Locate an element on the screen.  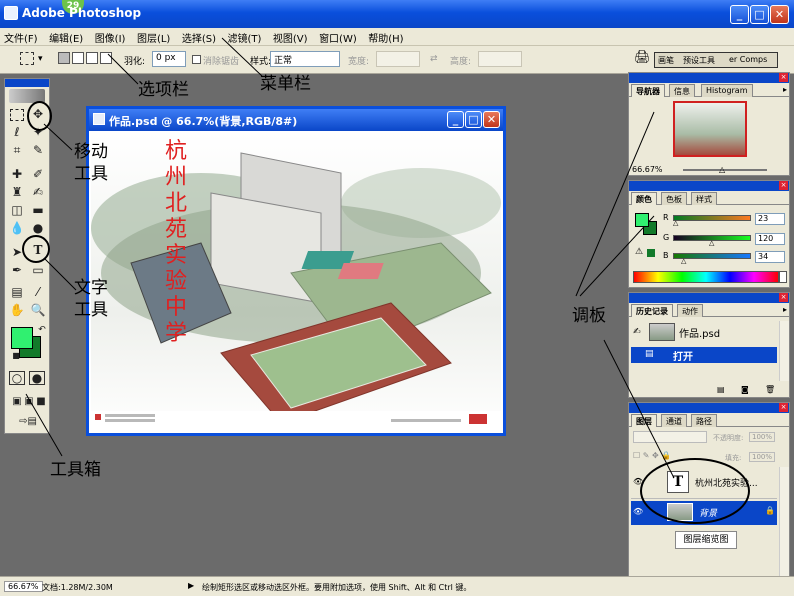
preset-dropdown-icon: ▾ is located at coordinates (40, 59).